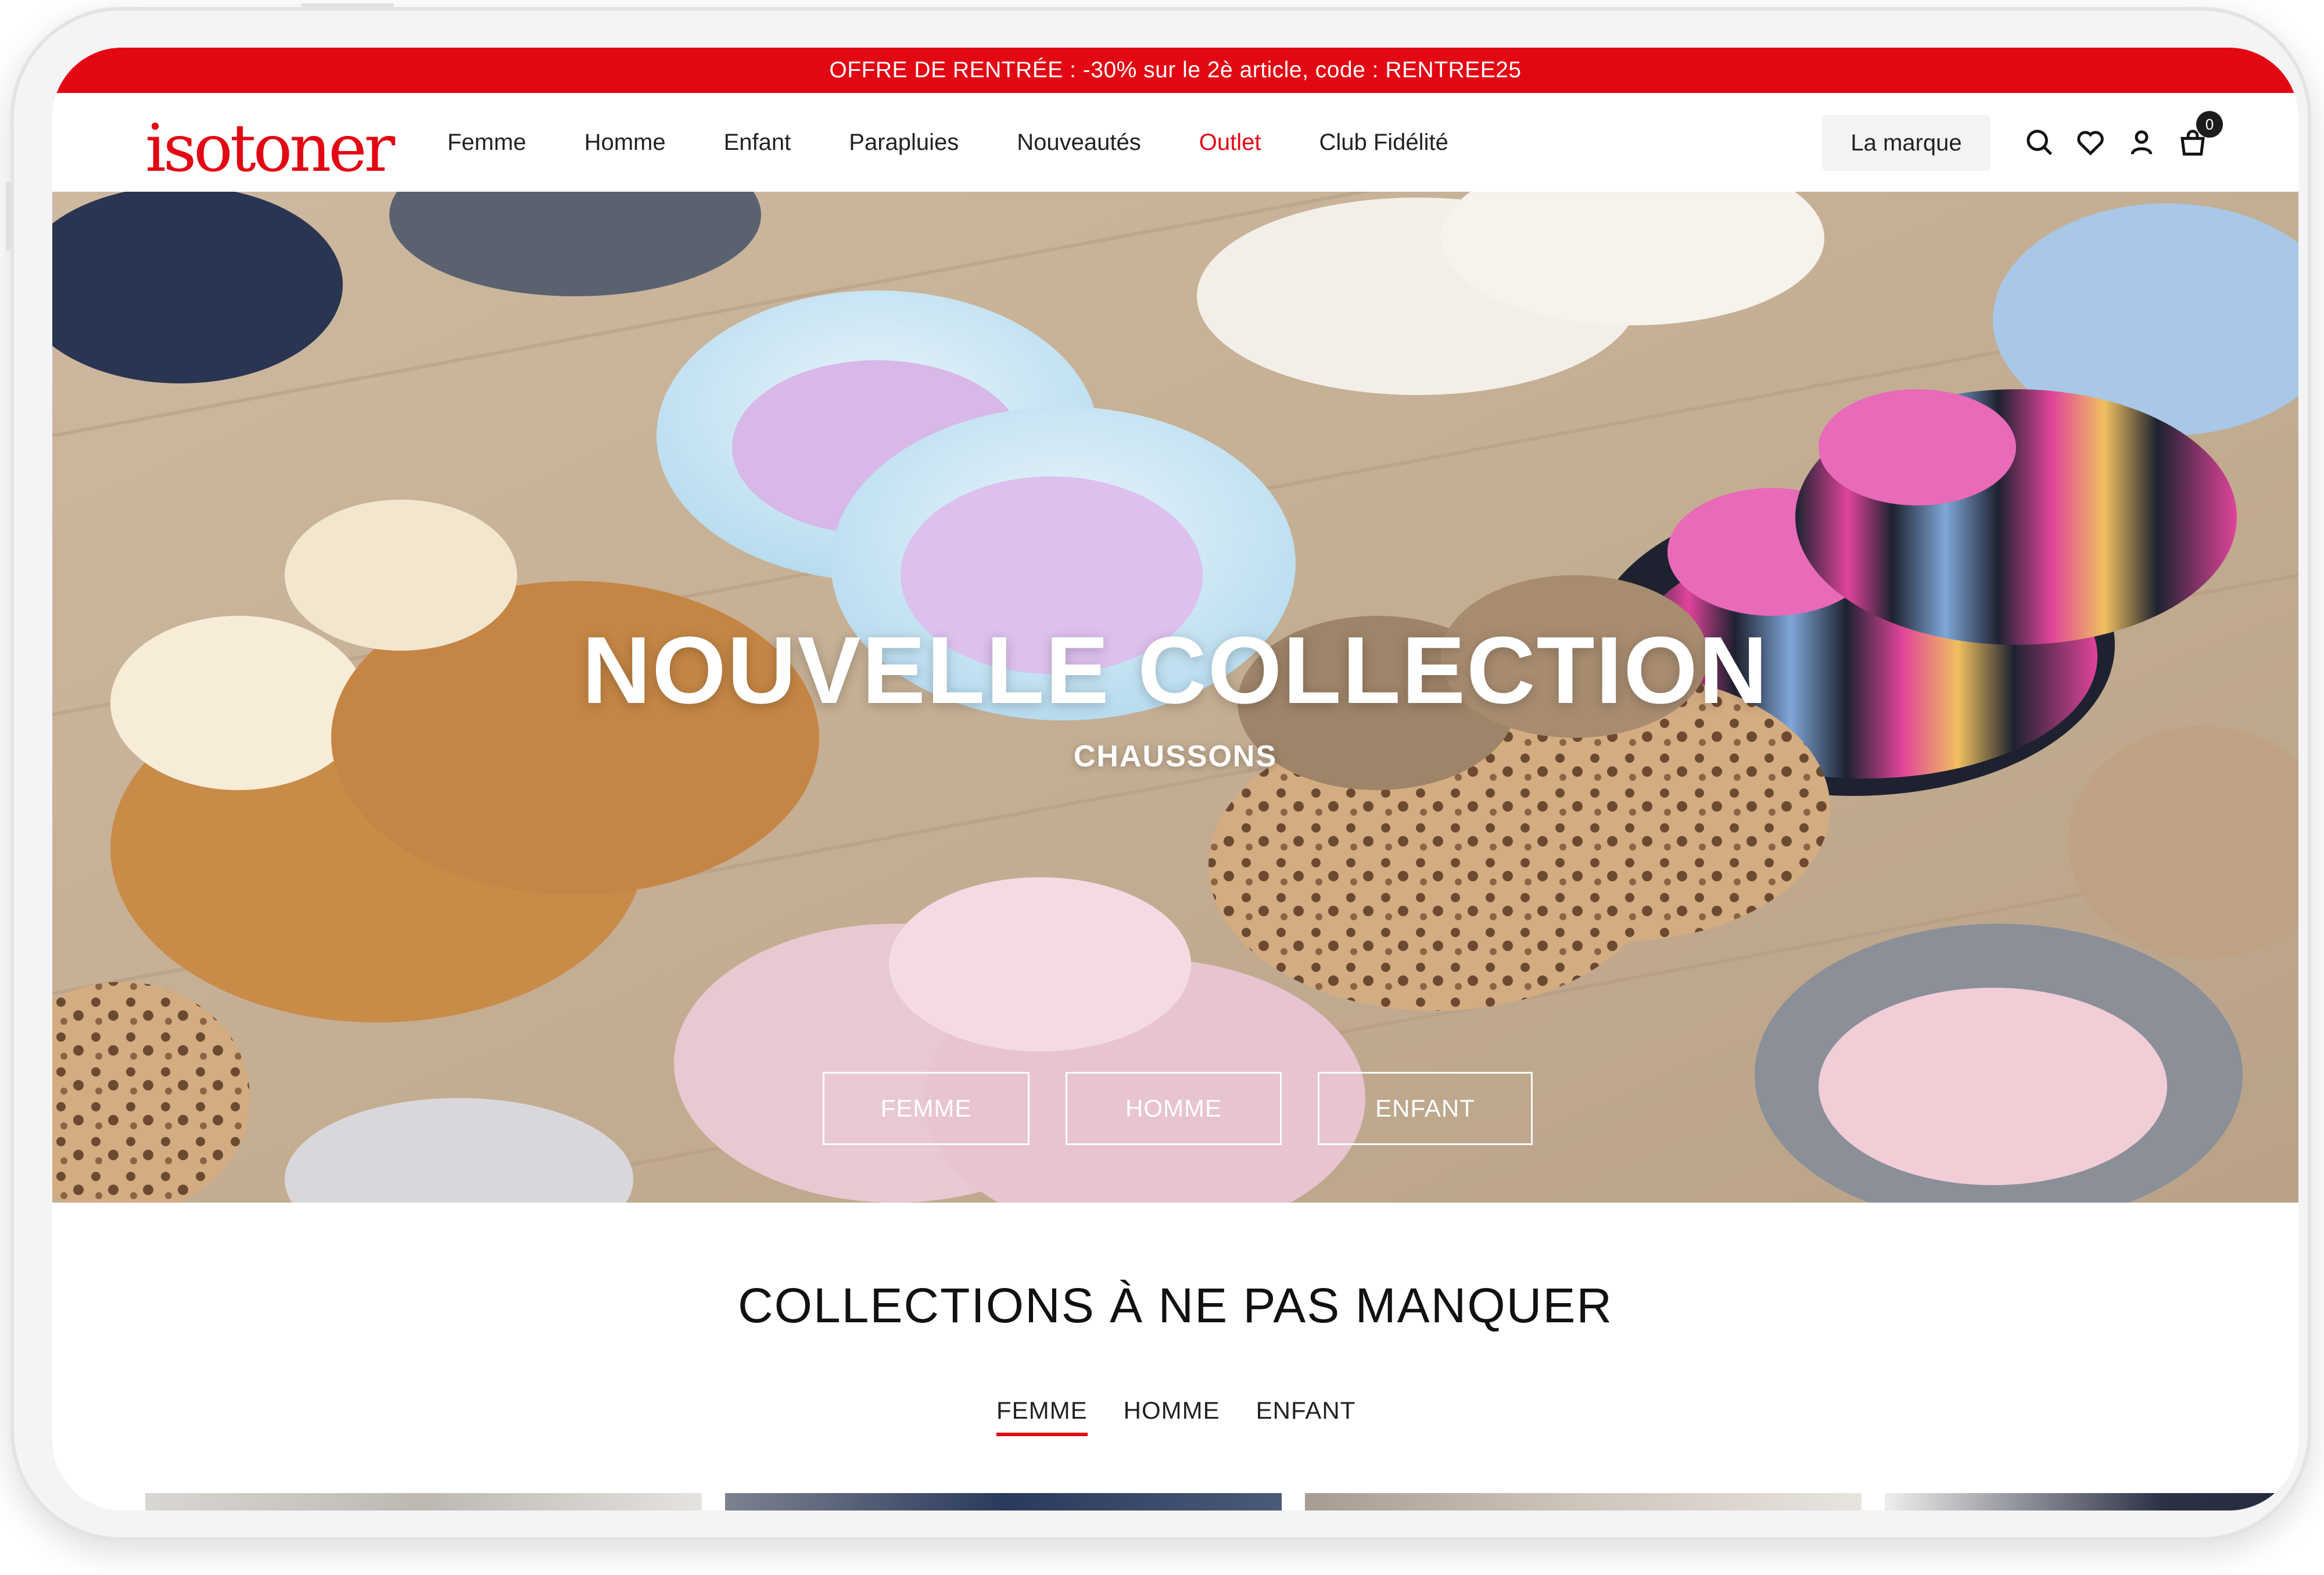 The image size is (2324, 1575). Describe the element at coordinates (1174, 1108) in the screenshot. I see `hero-homme-button: HOMME` at that location.